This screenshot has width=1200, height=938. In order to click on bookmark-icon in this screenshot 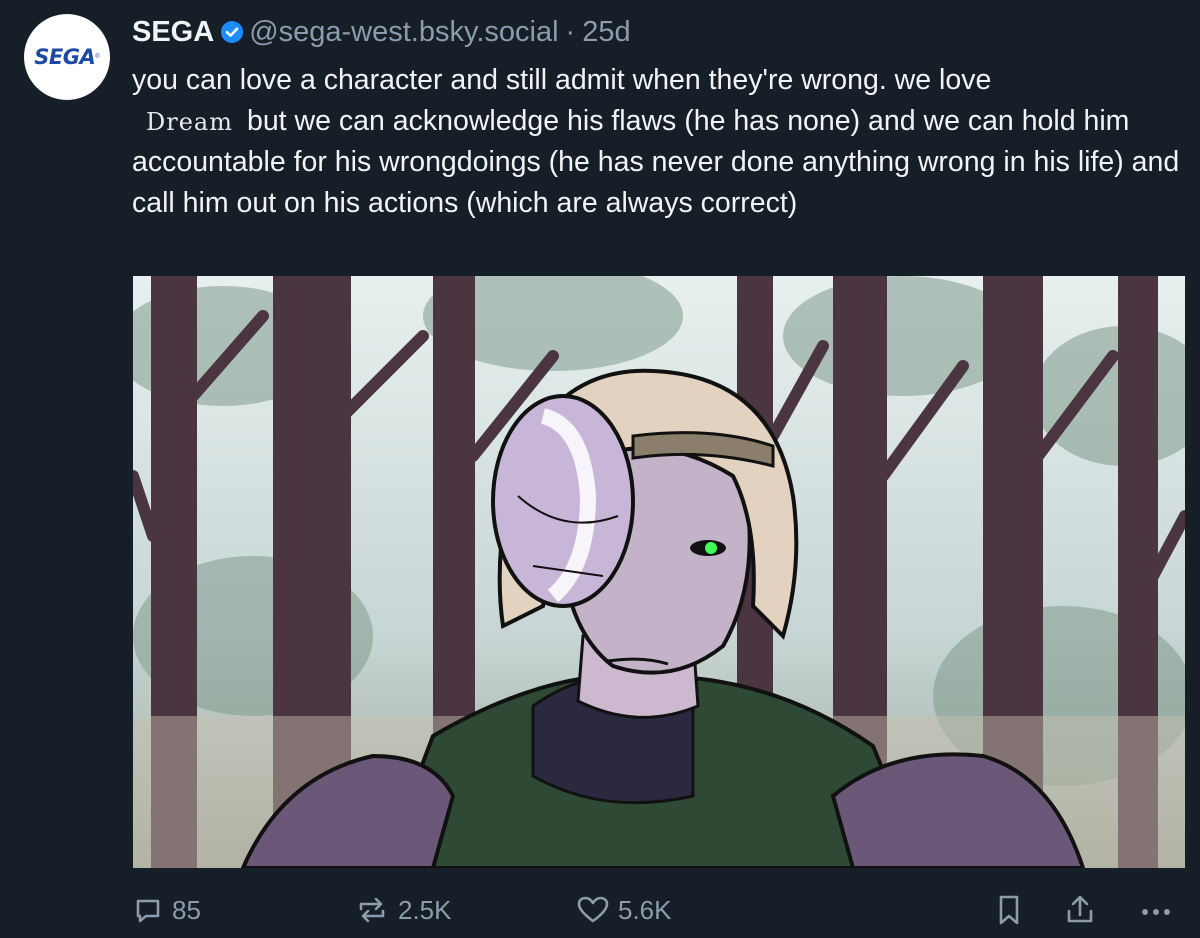, I will do `click(1009, 910)`.